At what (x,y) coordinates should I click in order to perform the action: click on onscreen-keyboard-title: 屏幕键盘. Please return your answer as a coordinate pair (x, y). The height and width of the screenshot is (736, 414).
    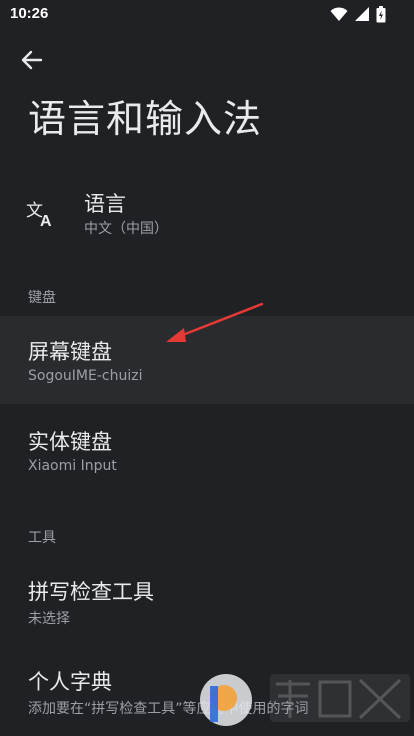
    Looking at the image, I should click on (70, 352).